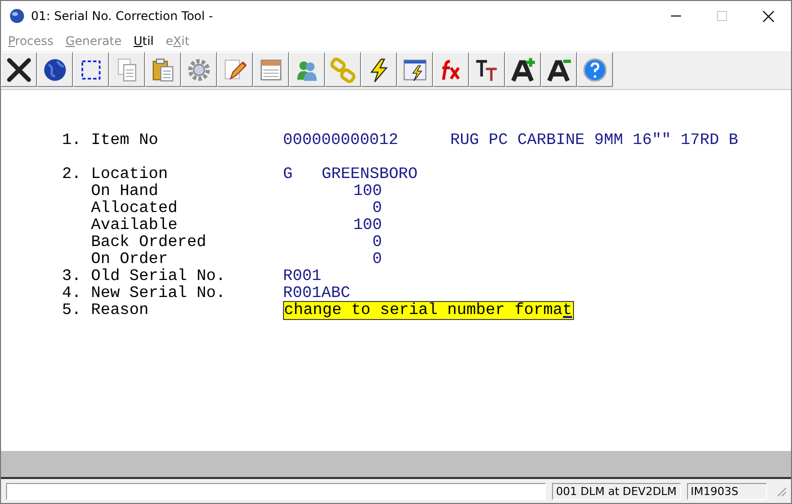 This screenshot has width=792, height=504. What do you see at coordinates (158, 276) in the screenshot?
I see `field-label: Old Serial No.` at bounding box center [158, 276].